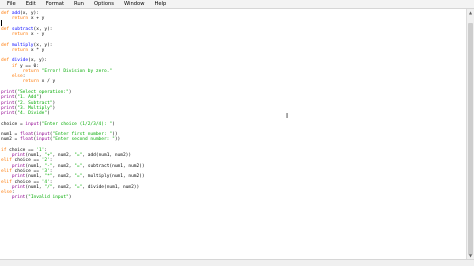 The height and width of the screenshot is (266, 474). Describe the element at coordinates (26, 140) in the screenshot. I see `code-token: float` at that location.